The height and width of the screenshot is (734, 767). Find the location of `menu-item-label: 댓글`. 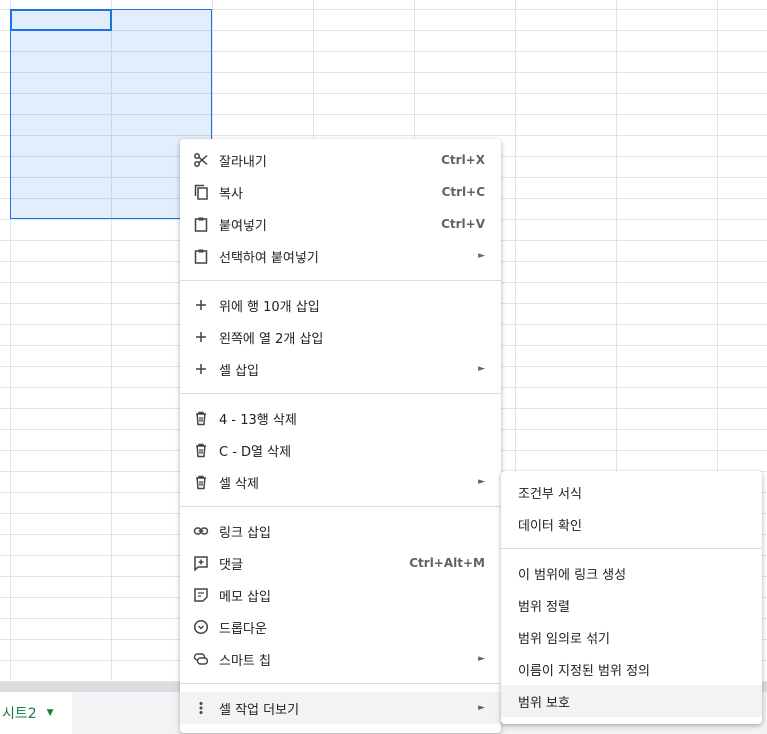

menu-item-label: 댓글 is located at coordinates (231, 565).